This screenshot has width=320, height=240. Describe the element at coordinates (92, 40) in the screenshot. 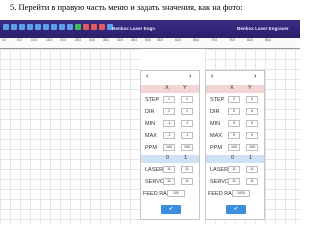

I see `ruler-tick: 30.0` at that location.